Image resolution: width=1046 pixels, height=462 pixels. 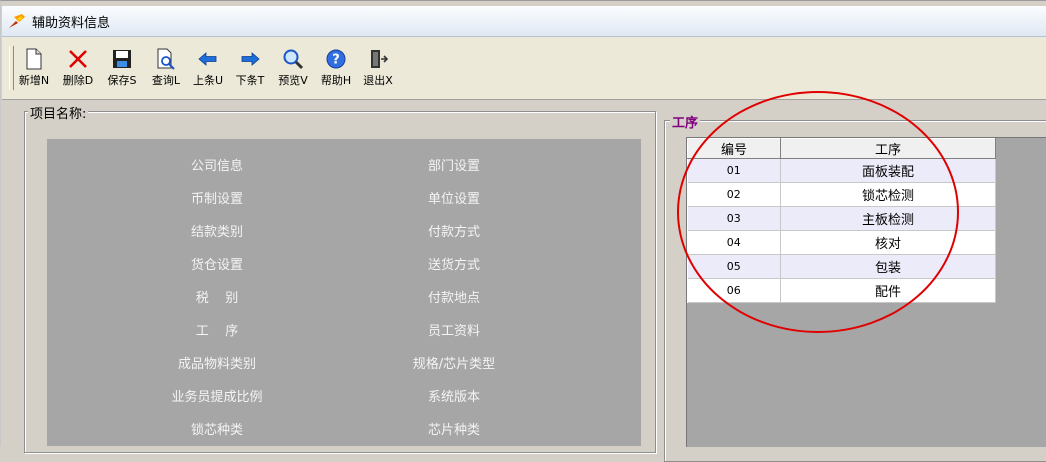 I want to click on cell-process: 包装, so click(x=888, y=266).